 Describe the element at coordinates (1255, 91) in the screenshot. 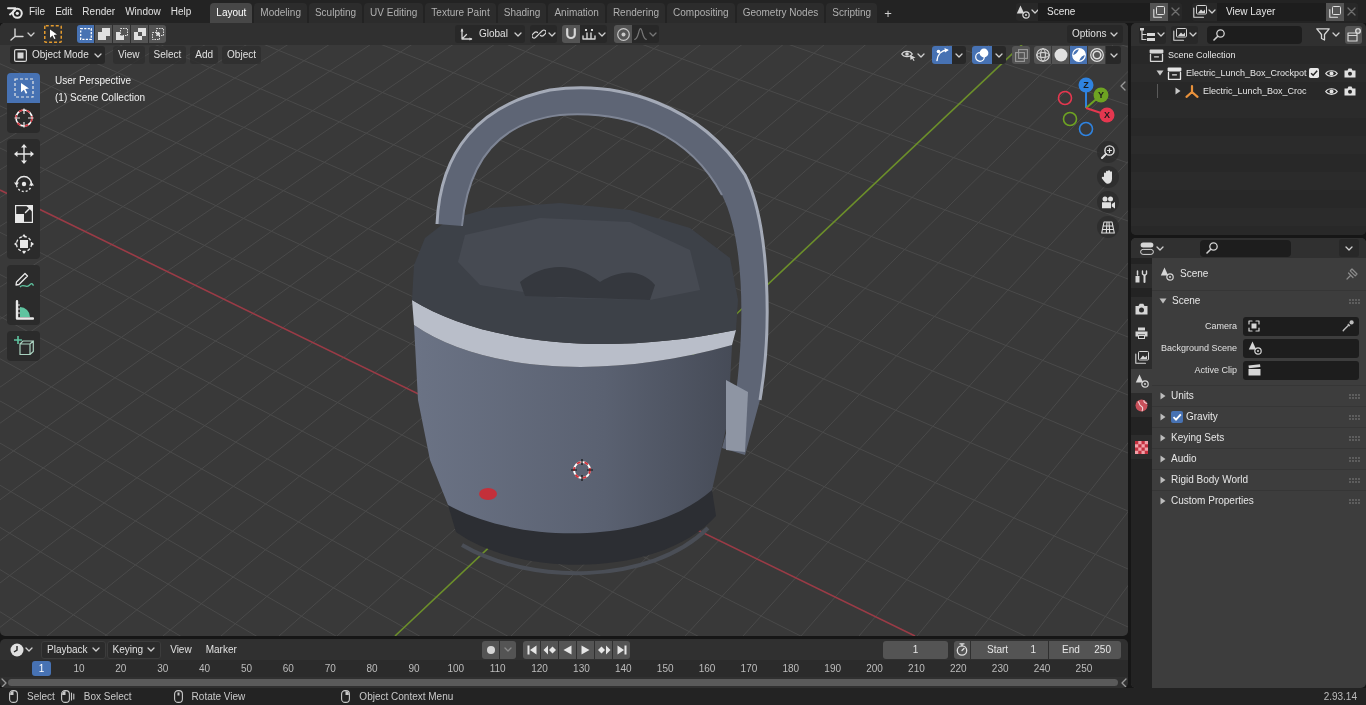

I see `outliner-item-label: Electric_Lunch_Box_Croc` at that location.